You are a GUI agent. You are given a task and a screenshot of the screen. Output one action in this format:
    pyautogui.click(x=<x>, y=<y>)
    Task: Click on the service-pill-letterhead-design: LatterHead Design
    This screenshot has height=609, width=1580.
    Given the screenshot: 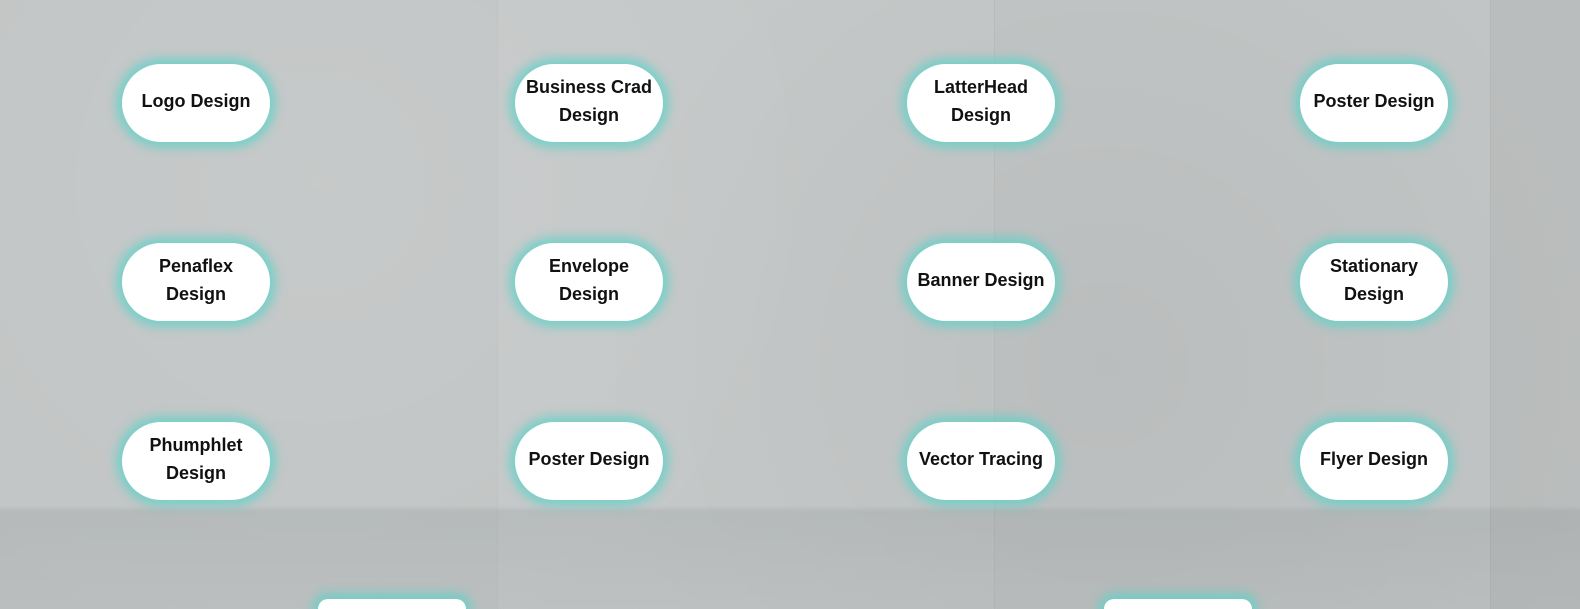 What is the action you would take?
    pyautogui.click(x=981, y=103)
    